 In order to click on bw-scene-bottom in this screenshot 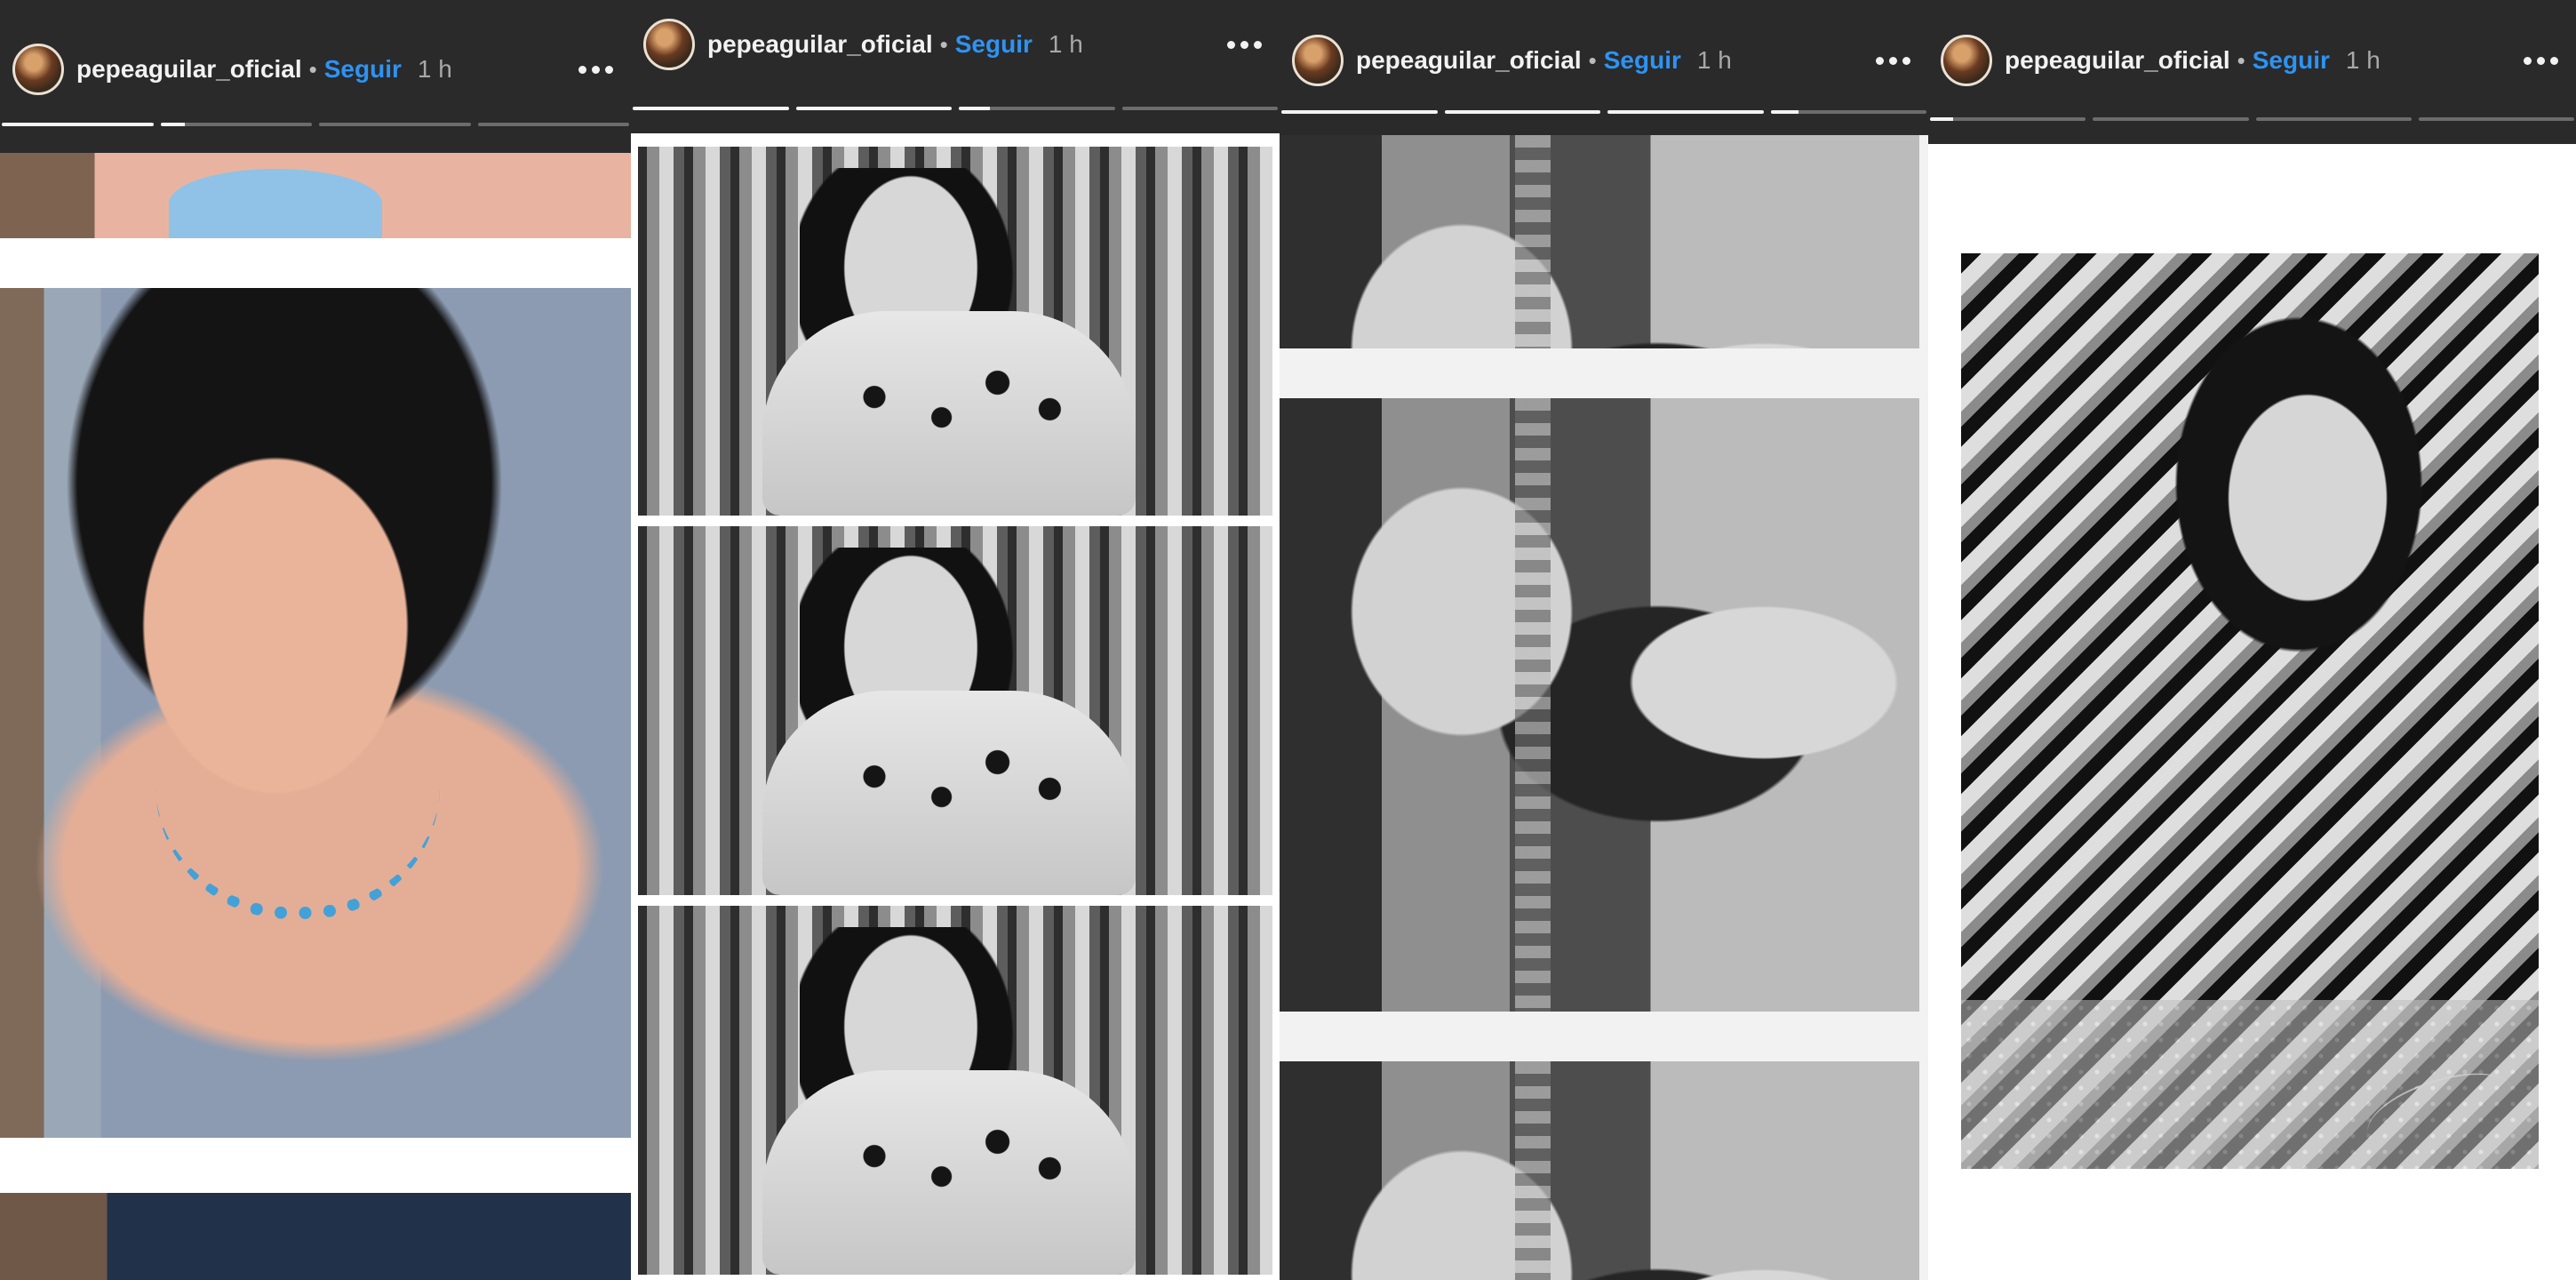, I will do `click(1600, 1170)`.